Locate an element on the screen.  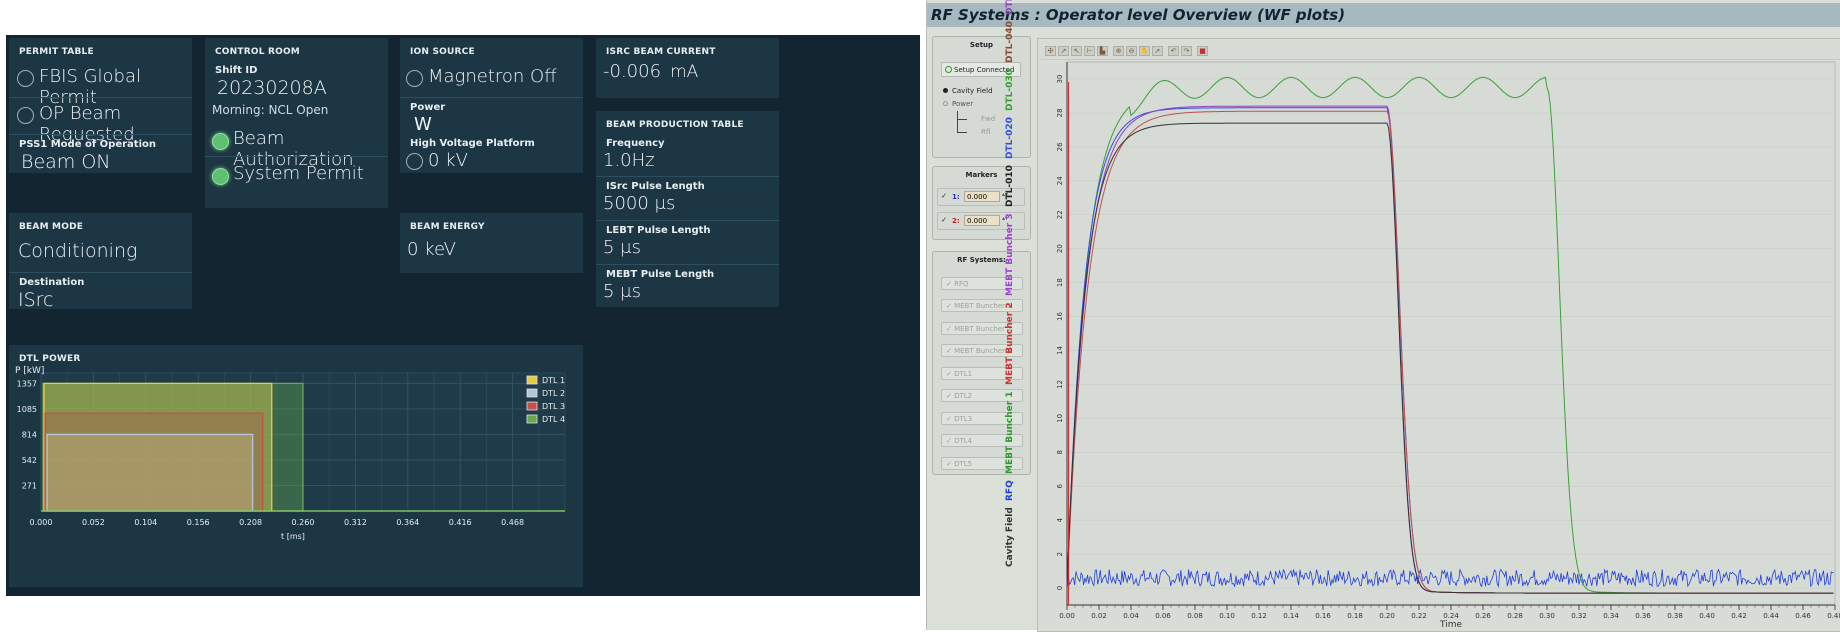
isrc-current-value: -0.006 is located at coordinates (632, 71).